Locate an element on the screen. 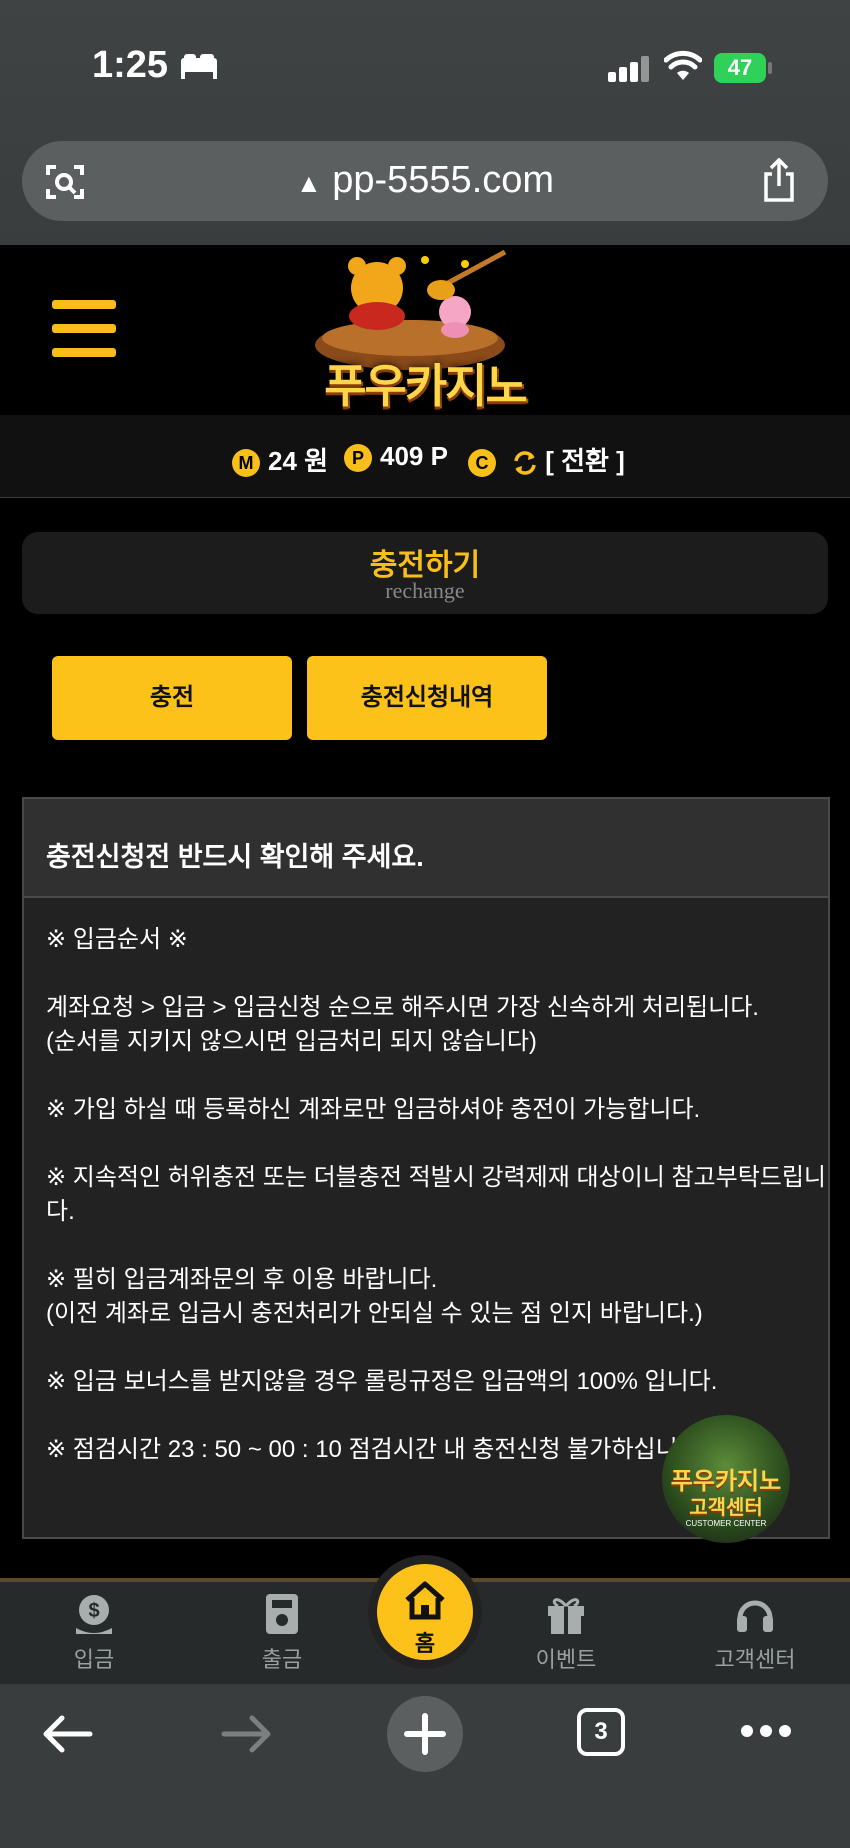  url-text: ▲ pp-5555.com is located at coordinates (425, 180).